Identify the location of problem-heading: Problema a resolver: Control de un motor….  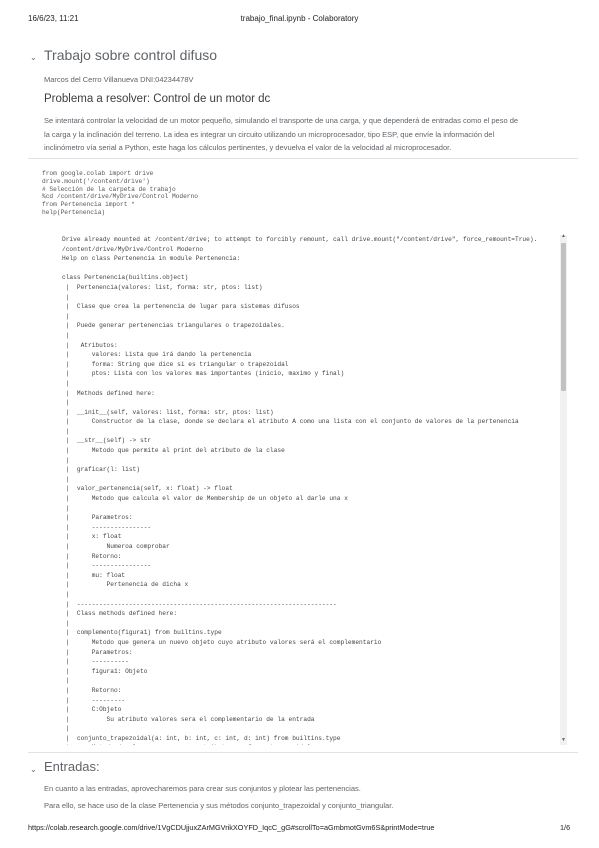
(157, 99).